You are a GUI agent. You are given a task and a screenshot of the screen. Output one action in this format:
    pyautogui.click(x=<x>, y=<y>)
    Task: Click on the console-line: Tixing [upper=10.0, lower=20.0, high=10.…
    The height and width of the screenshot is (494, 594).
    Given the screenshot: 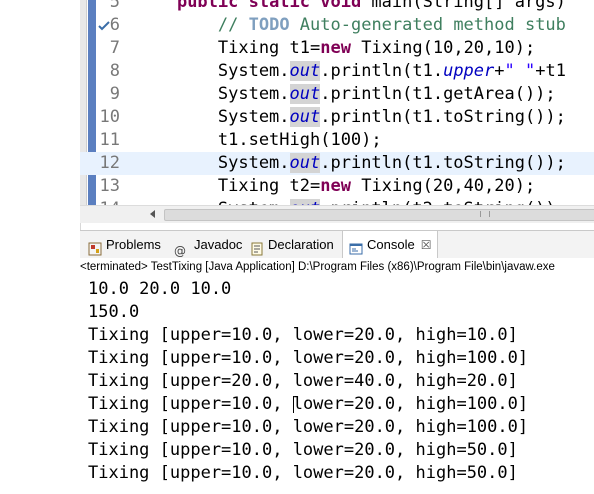 What is the action you would take?
    pyautogui.click(x=303, y=335)
    